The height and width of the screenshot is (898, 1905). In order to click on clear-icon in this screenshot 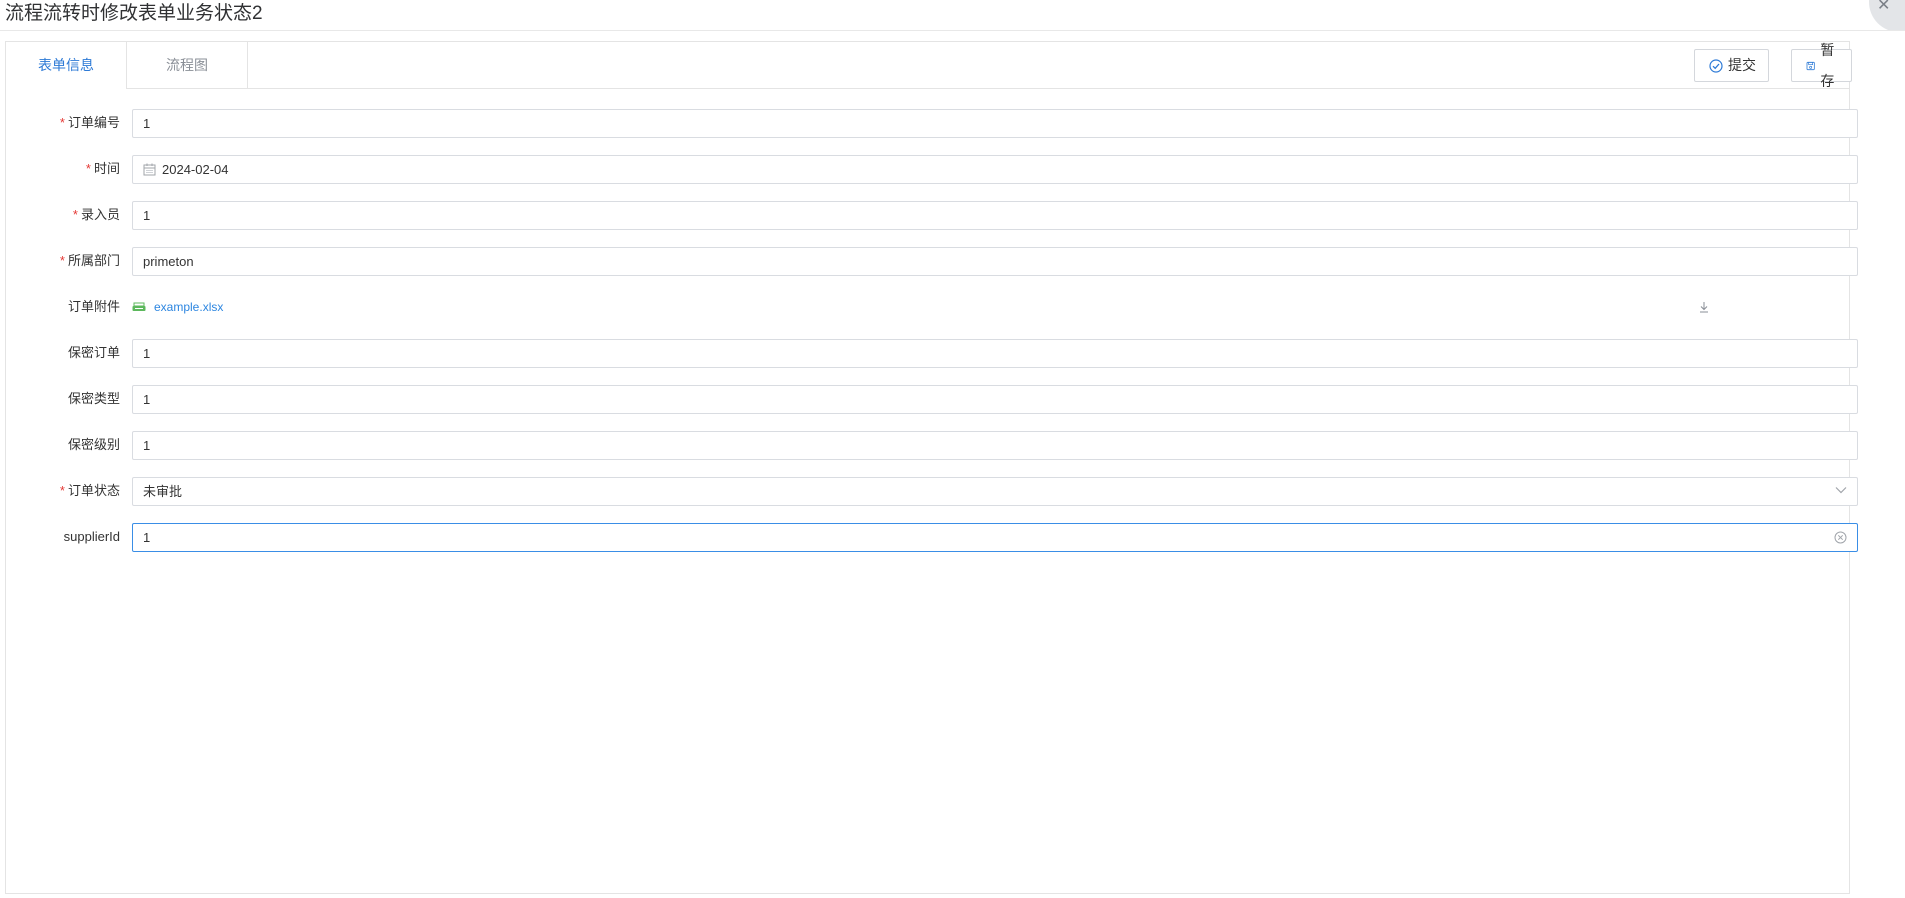, I will do `click(1840, 537)`.